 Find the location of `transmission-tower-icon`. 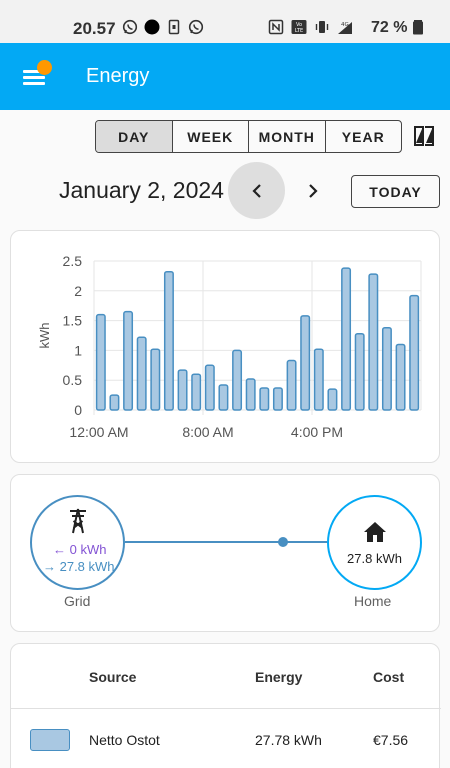

transmission-tower-icon is located at coordinates (78, 521).